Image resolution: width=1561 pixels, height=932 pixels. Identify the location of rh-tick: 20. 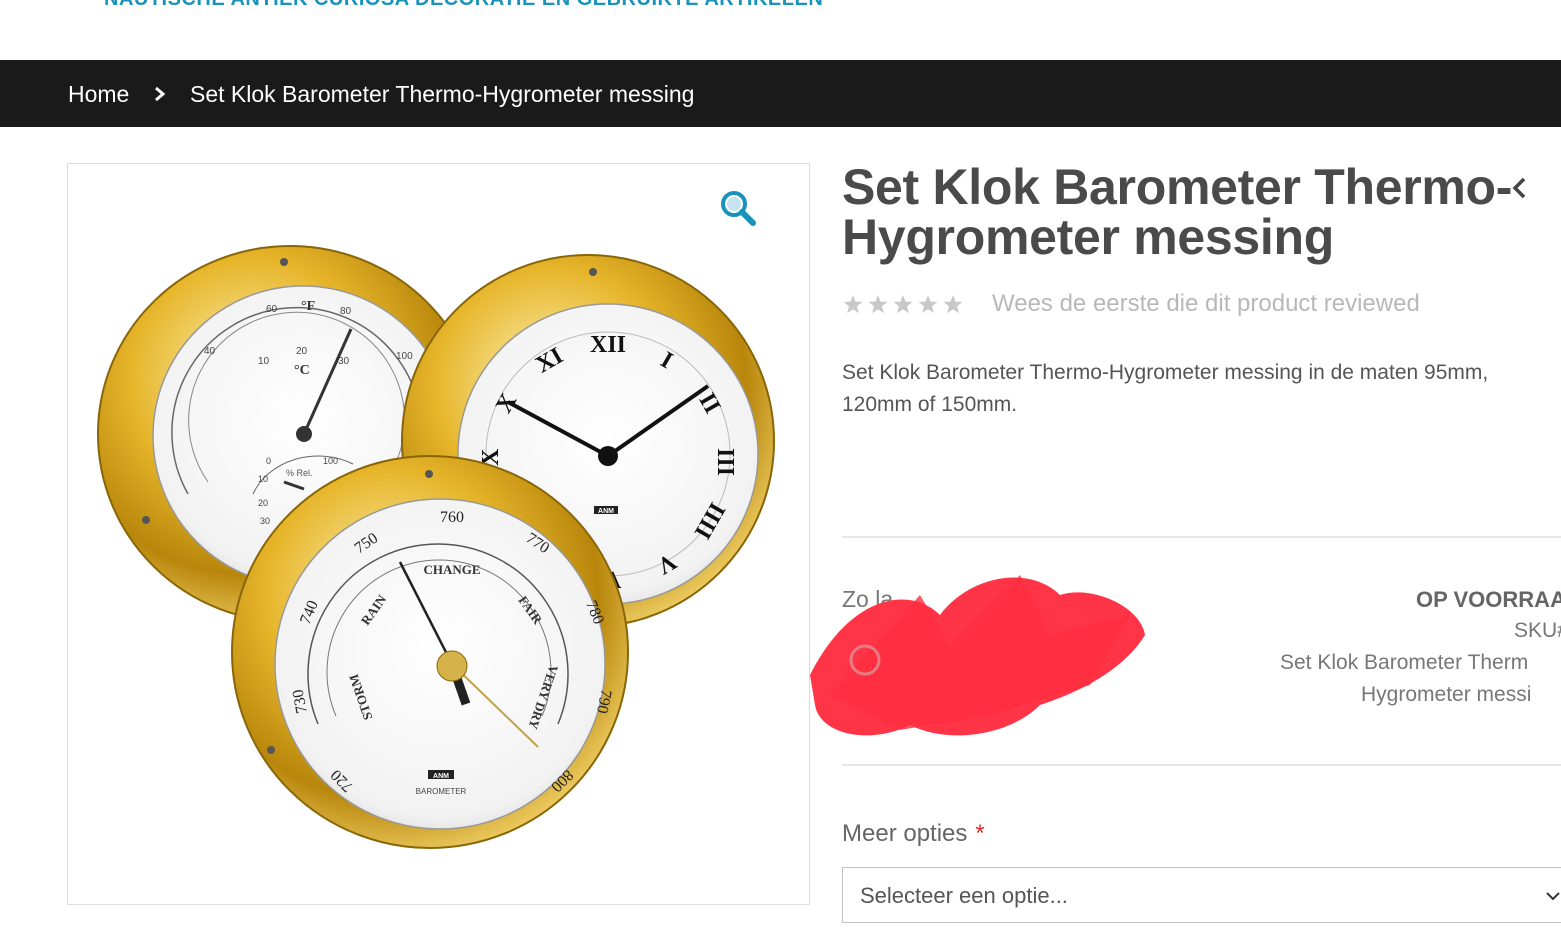
(263, 503).